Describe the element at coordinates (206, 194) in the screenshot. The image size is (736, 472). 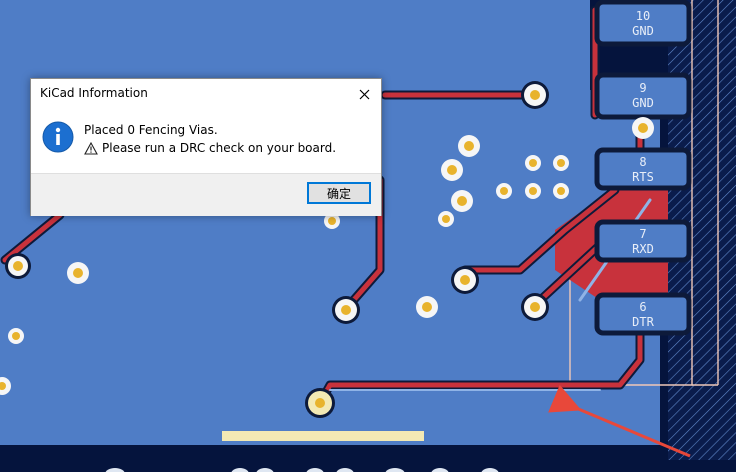
I see `dialog-footer: 确定` at that location.